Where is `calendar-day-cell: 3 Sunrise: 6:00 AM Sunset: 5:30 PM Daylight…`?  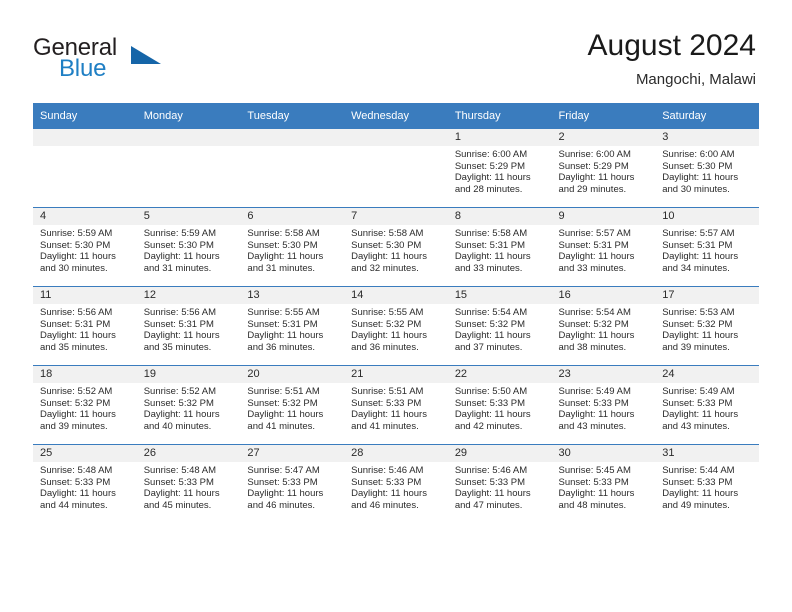
calendar-day-cell: 3 Sunrise: 6:00 AM Sunset: 5:30 PM Daylight… is located at coordinates (707, 168).